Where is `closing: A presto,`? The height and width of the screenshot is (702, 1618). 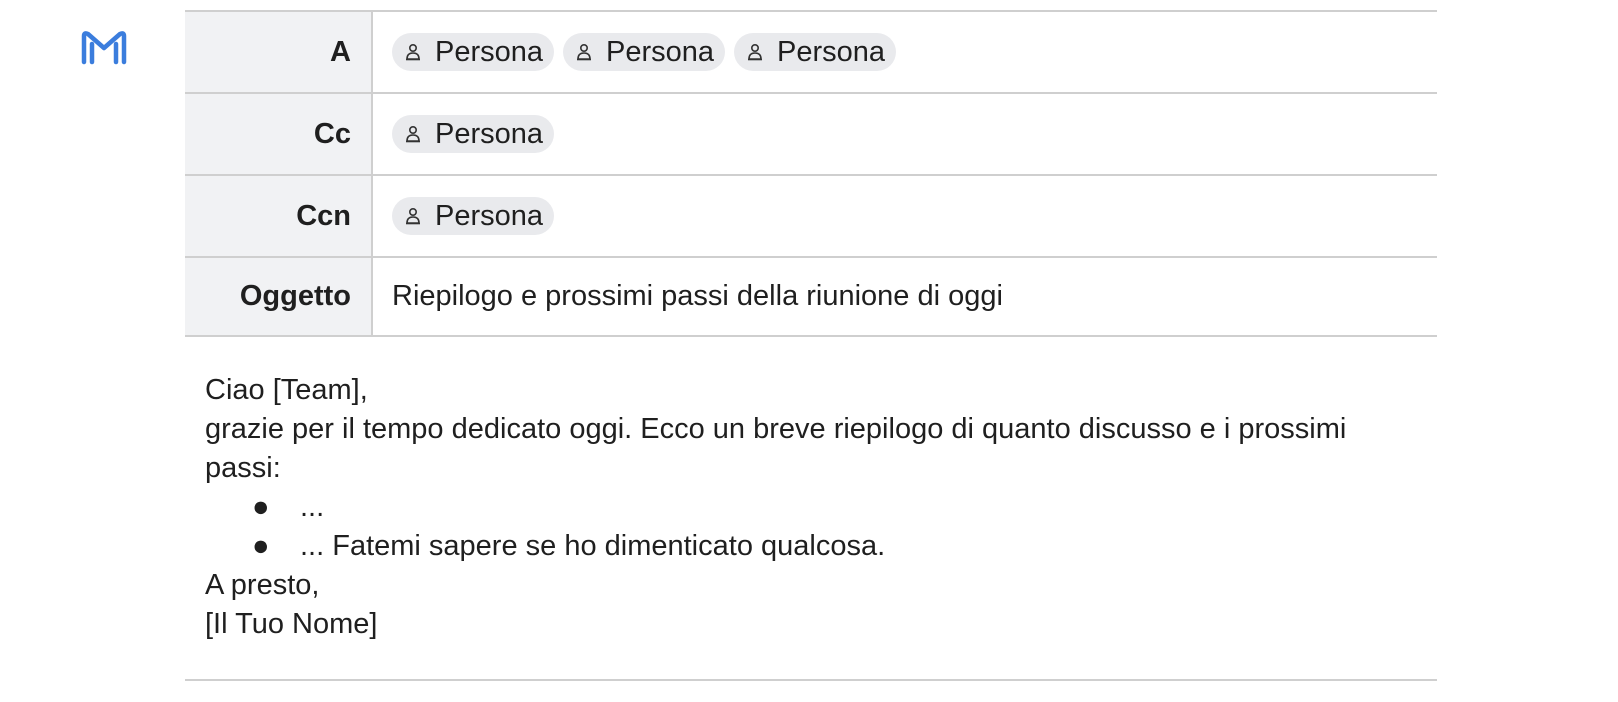
closing: A presto, is located at coordinates (262, 585).